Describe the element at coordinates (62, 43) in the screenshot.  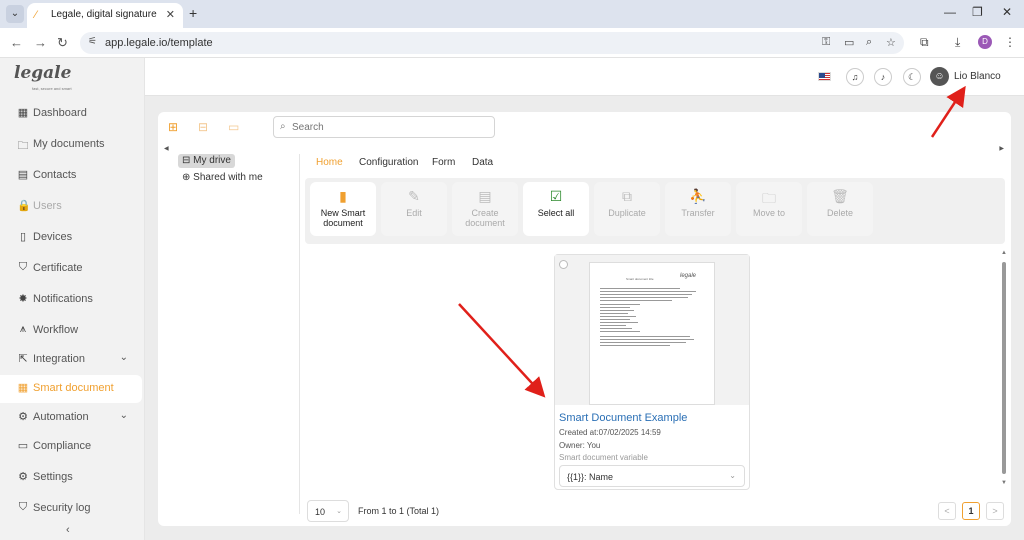
I see `reload-icon: ↻` at that location.